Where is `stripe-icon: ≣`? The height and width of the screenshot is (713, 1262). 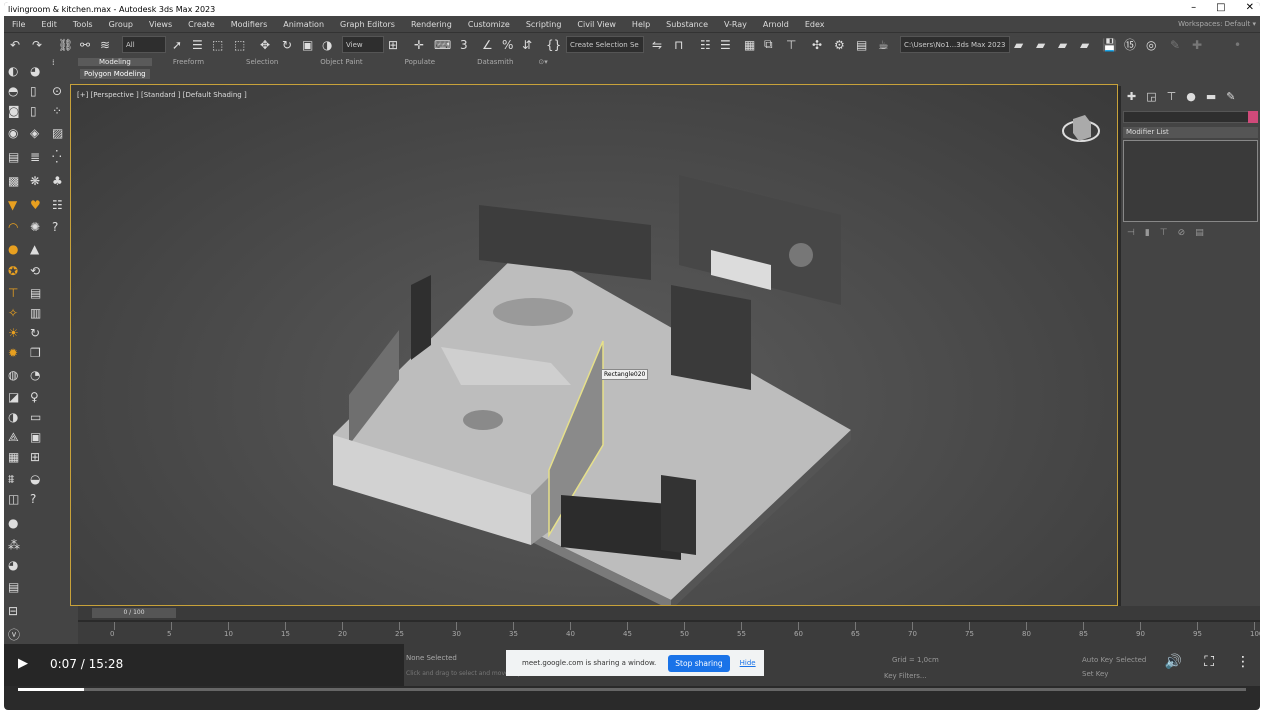 stripe-icon: ≣ is located at coordinates (35, 157).